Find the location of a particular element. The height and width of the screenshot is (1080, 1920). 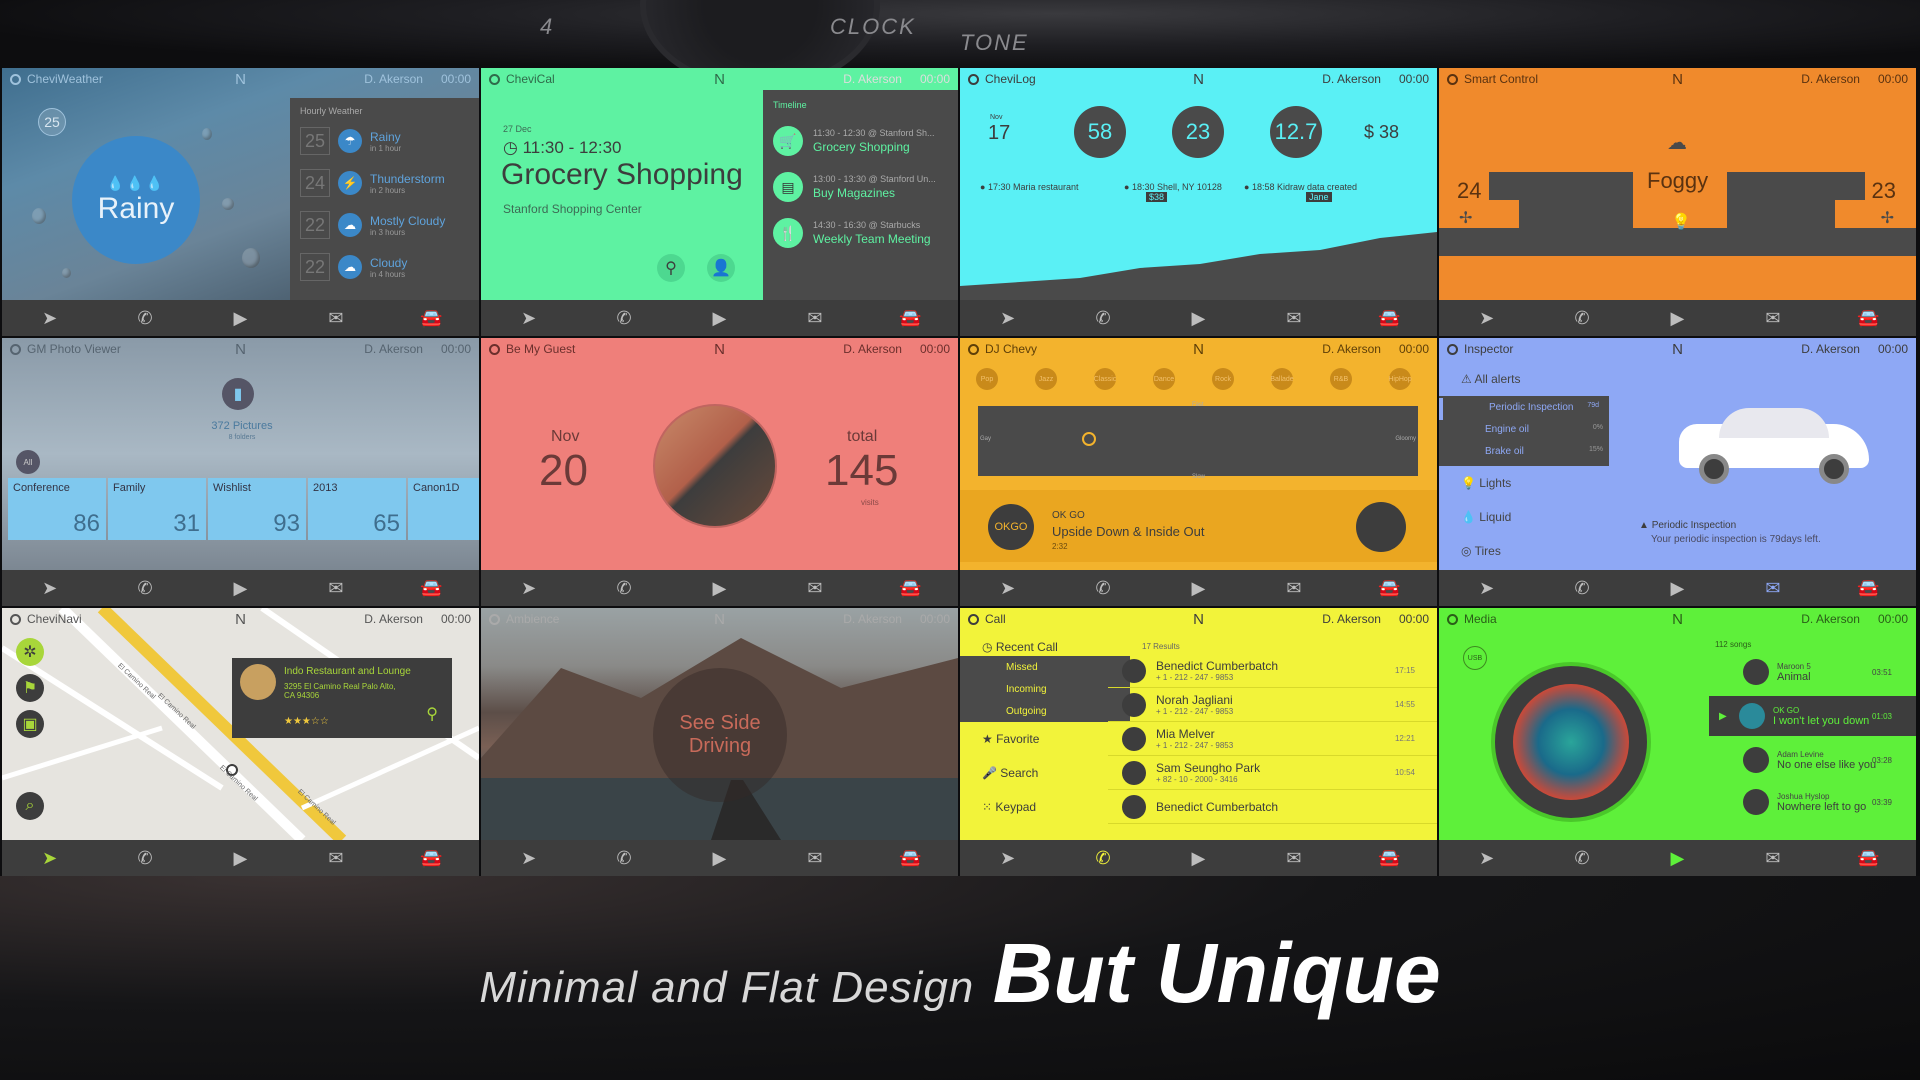

track-row: Joshua Hyslop Nowhere left to go 03:39 is located at coordinates (1825, 802).